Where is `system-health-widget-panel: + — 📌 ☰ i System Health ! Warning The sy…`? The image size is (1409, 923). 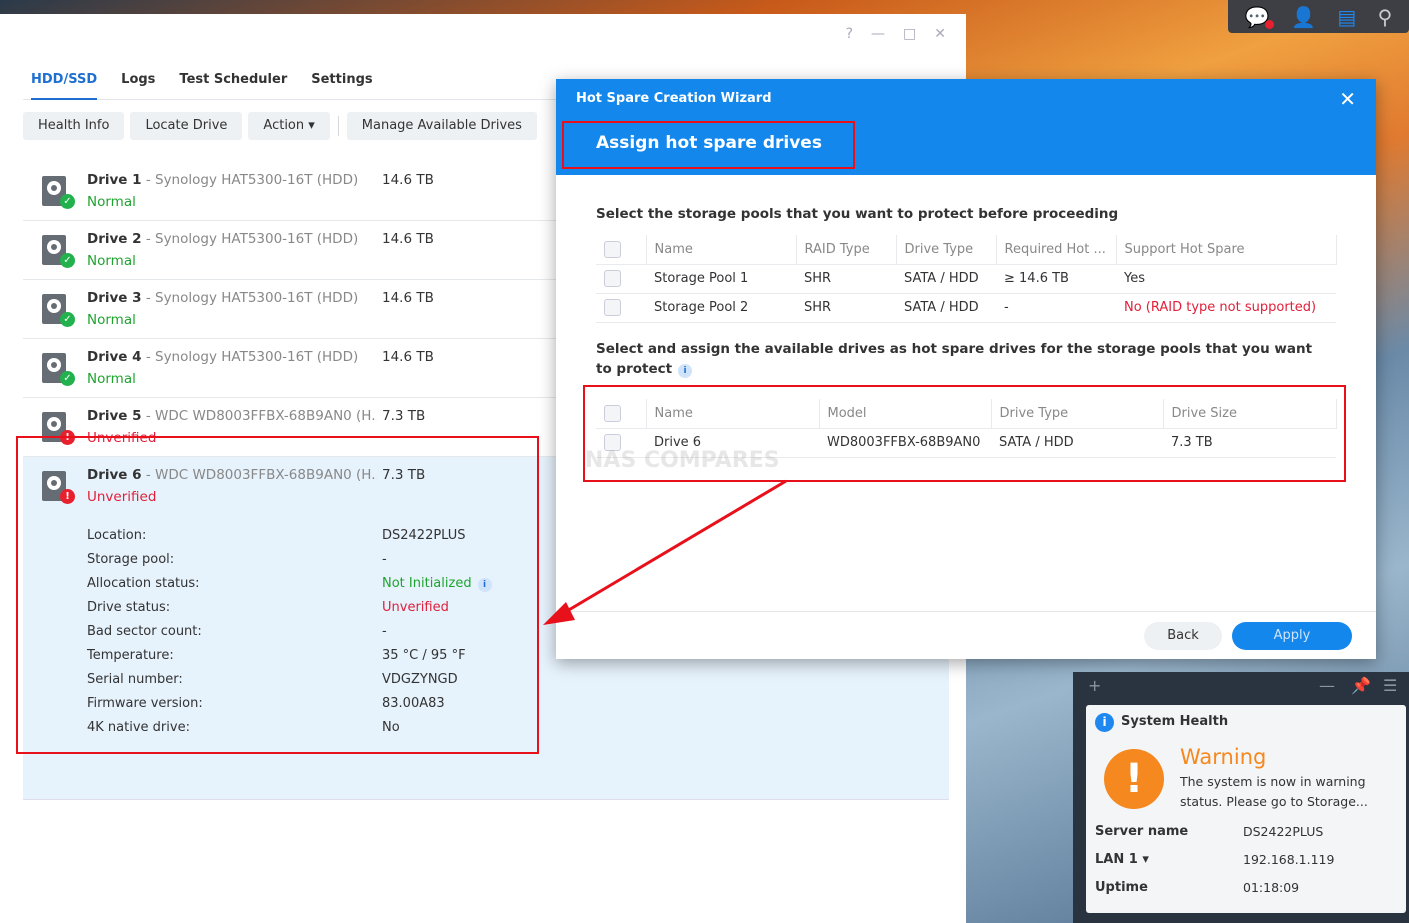
system-health-widget-panel: + — 📌 ☰ i System Health ! Warning The sy… is located at coordinates (1241, 797).